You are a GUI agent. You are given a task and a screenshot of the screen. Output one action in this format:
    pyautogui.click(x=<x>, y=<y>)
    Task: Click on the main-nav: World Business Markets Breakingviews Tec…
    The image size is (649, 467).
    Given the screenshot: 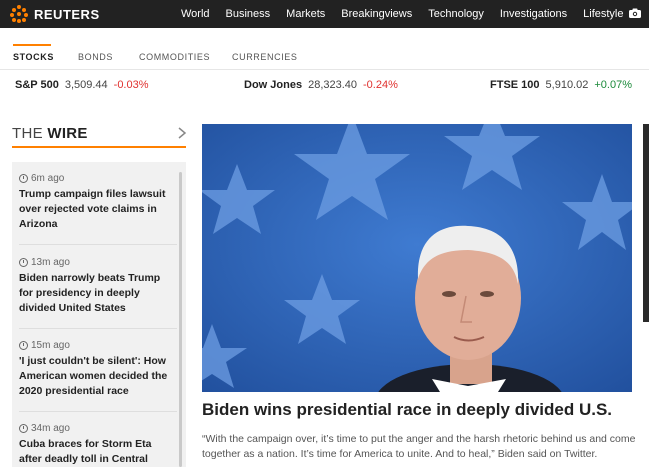 What is the action you would take?
    pyautogui.click(x=410, y=14)
    